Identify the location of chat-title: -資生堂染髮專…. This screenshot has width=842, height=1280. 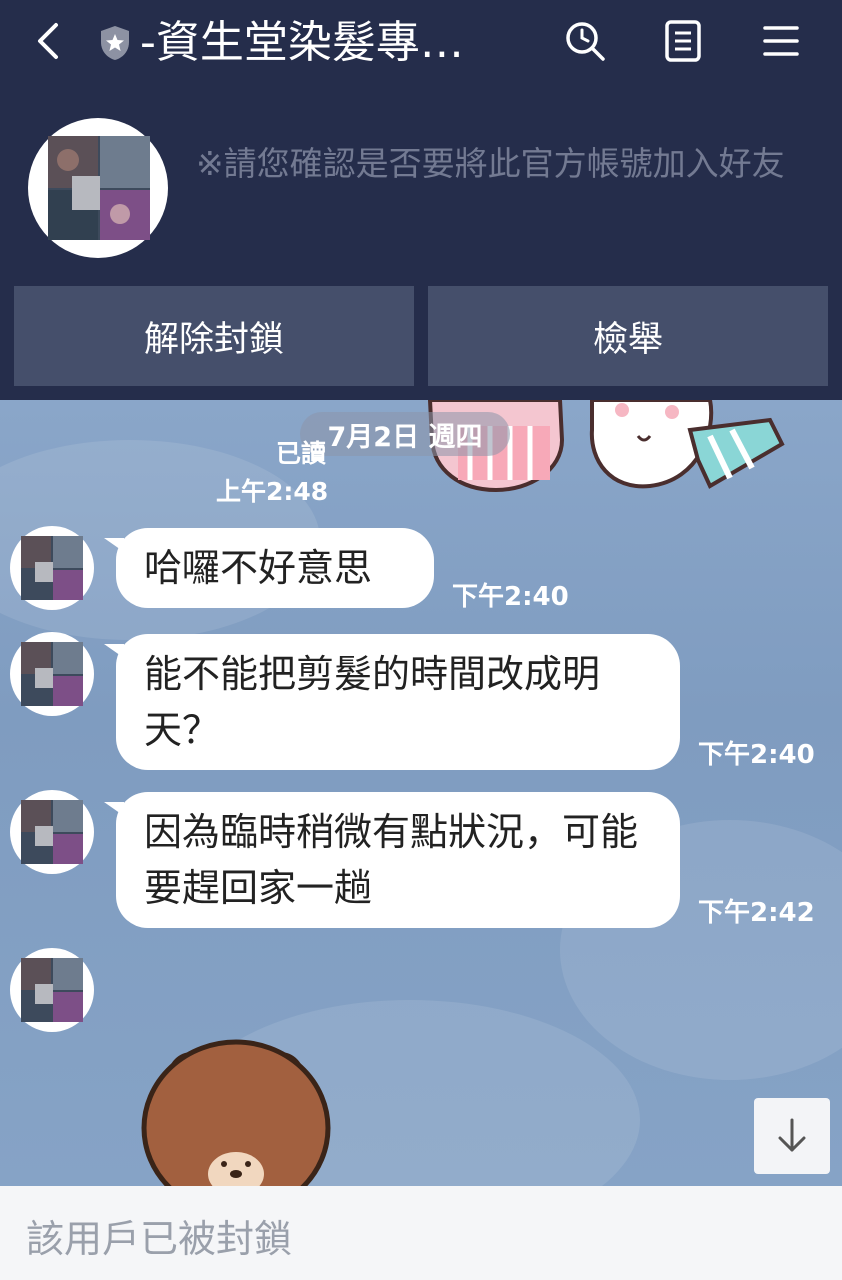
(302, 42).